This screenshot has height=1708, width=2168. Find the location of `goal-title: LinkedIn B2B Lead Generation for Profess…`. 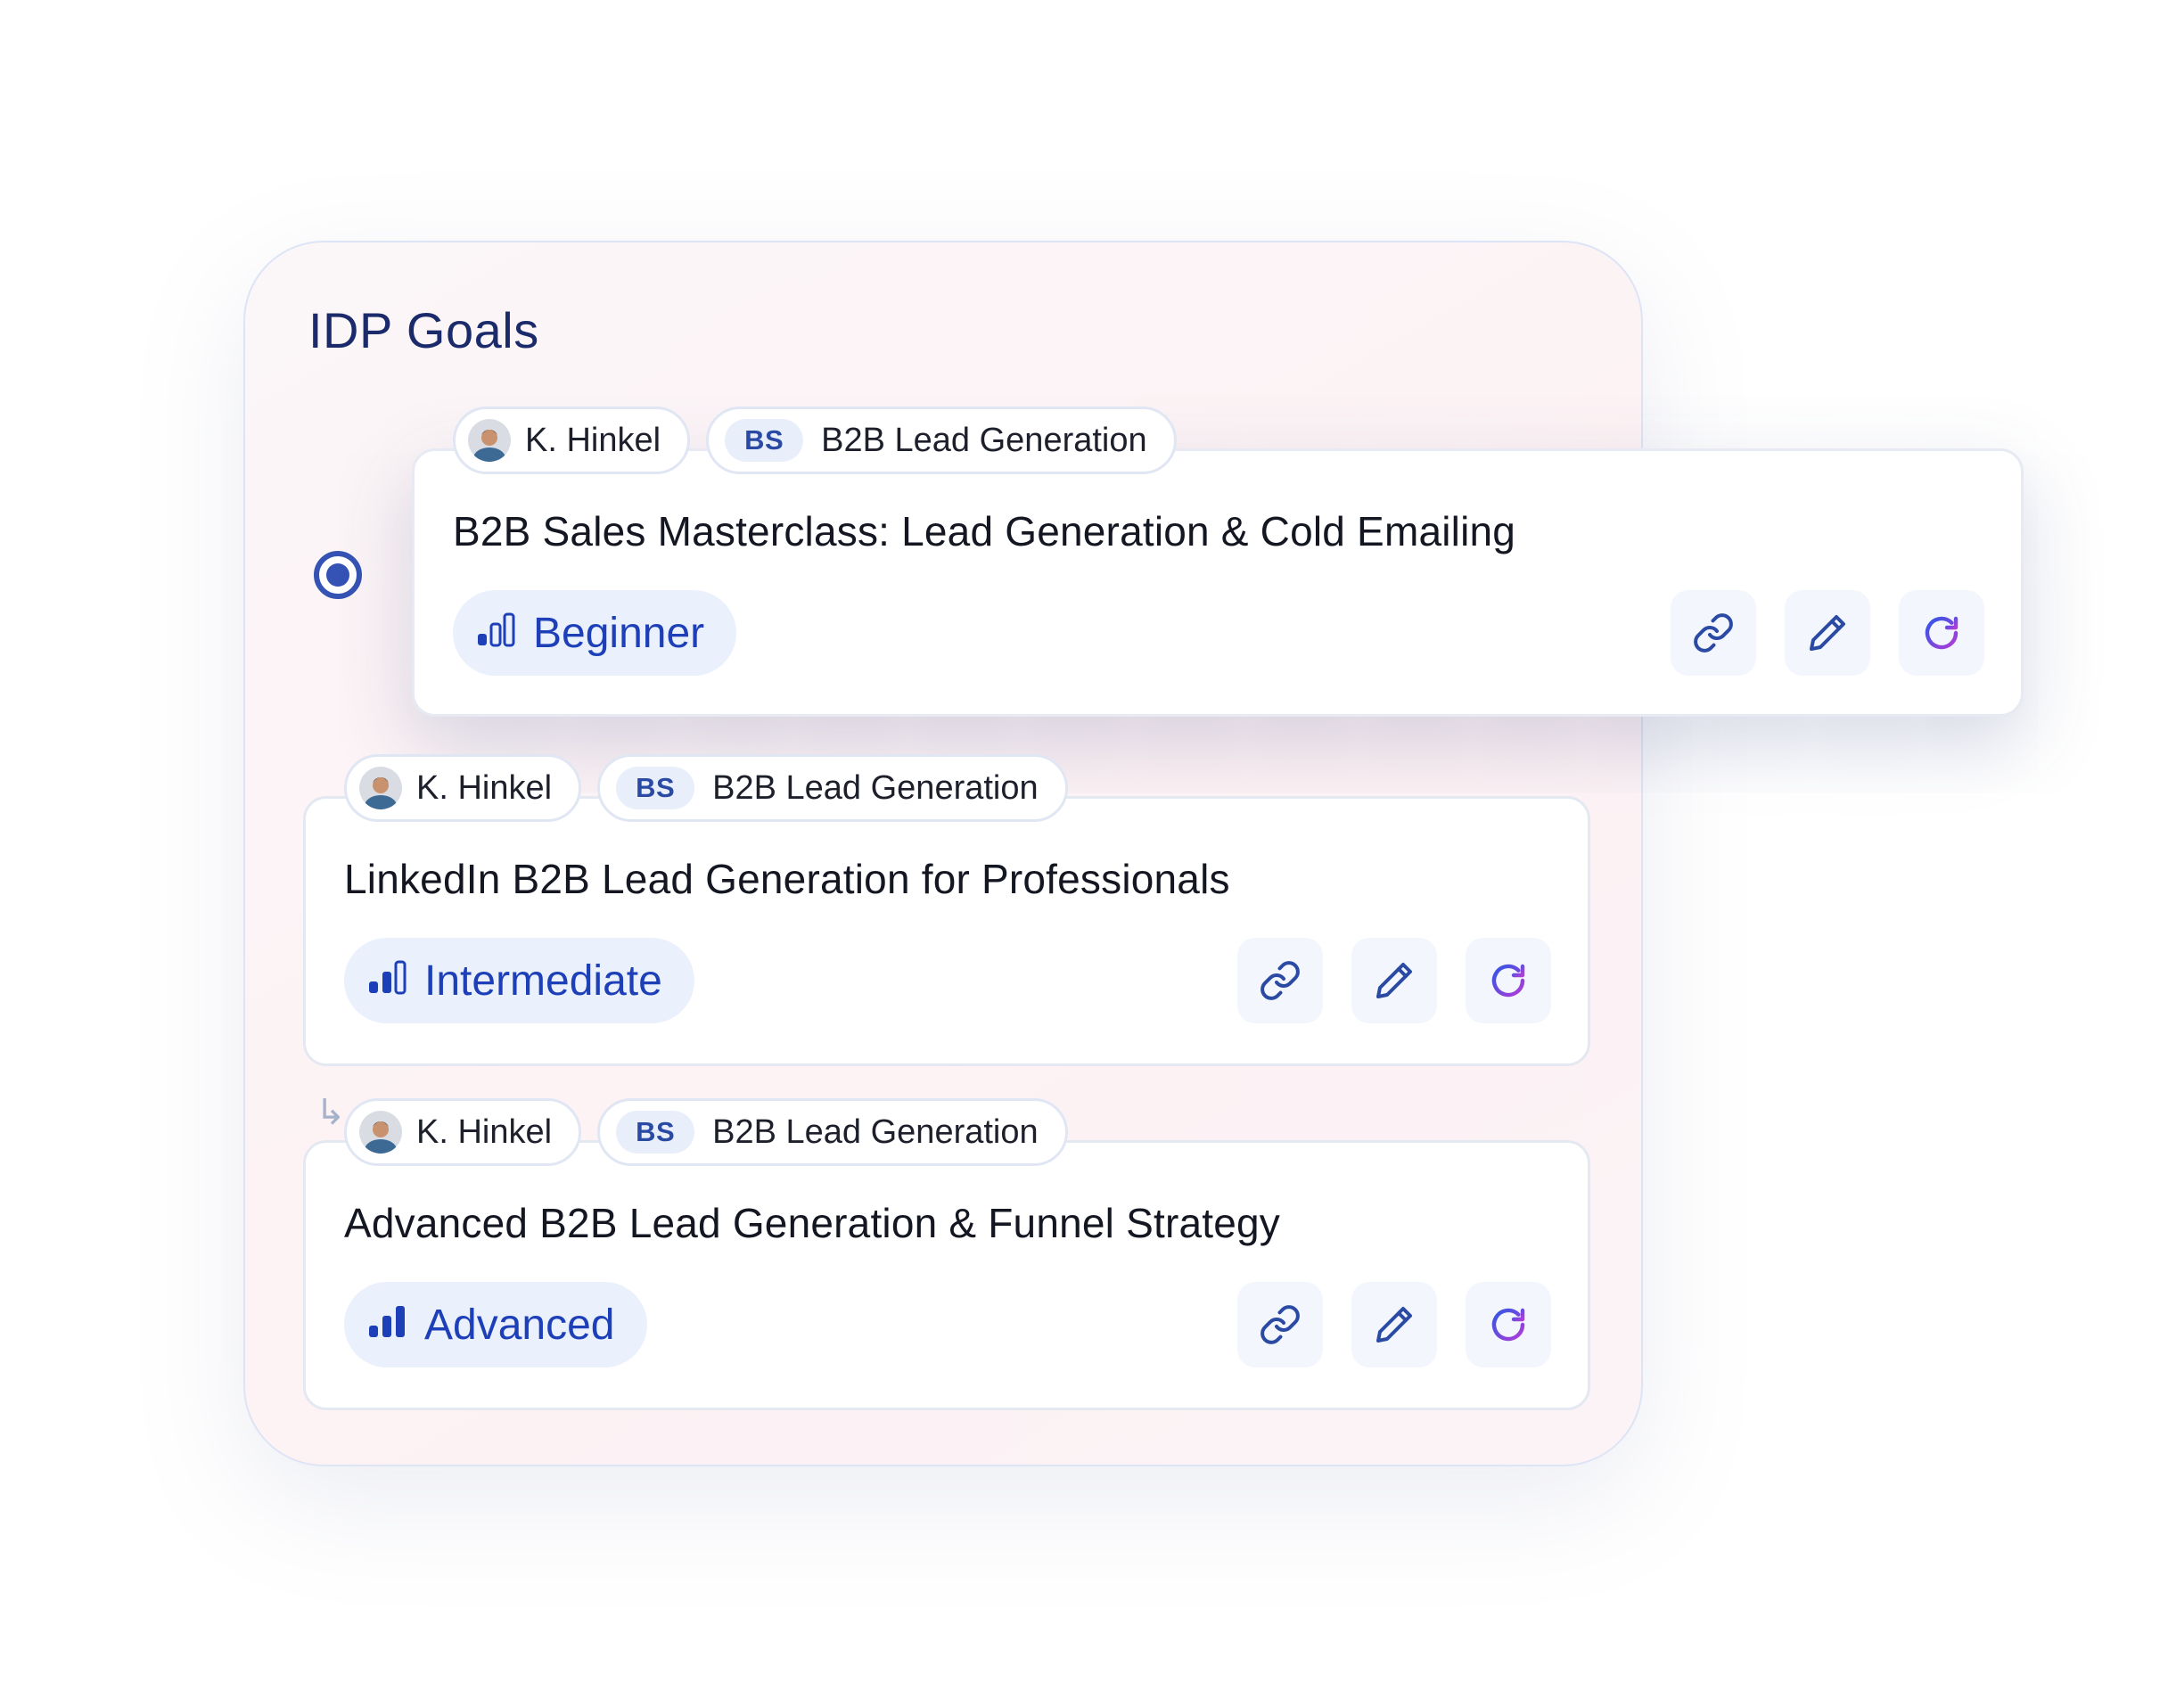

goal-title: LinkedIn B2B Lead Generation for Profess… is located at coordinates (787, 879).